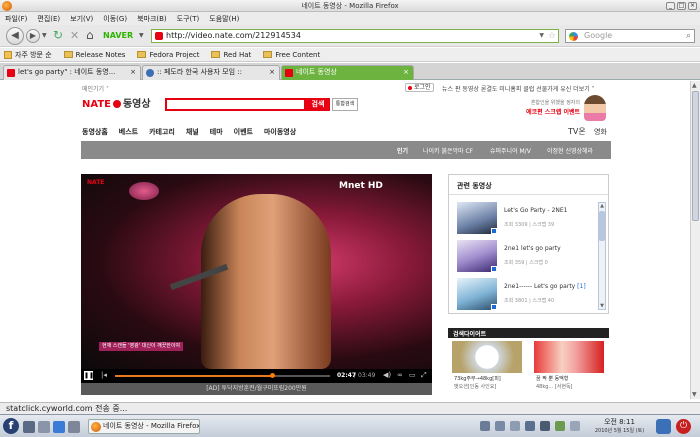 Image resolution: width=700 pixels, height=437 pixels. I want to click on taskbar-firefox-button: 네이트 동영상 - Mozilla Firefox, so click(144, 426).